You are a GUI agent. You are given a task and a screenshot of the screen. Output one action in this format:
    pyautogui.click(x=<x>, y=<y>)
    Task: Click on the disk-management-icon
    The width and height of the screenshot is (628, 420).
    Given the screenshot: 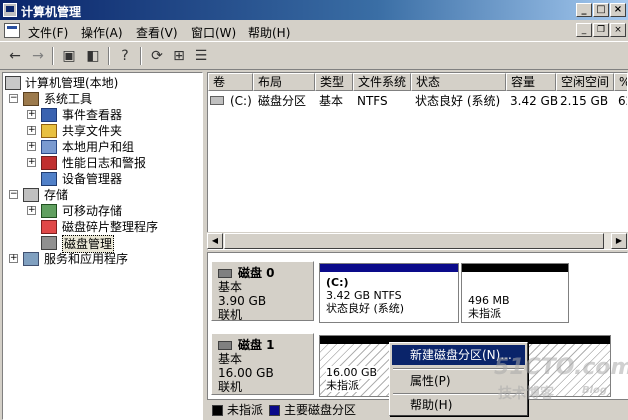 What is the action you would take?
    pyautogui.click(x=49, y=243)
    